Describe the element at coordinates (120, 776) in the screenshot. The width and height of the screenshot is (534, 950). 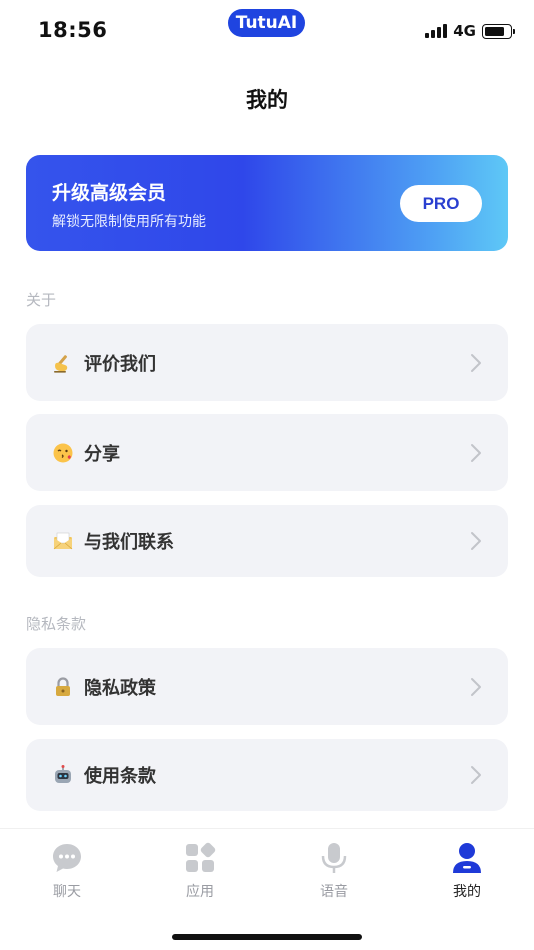
I see `menu-item-label: 使用条款` at that location.